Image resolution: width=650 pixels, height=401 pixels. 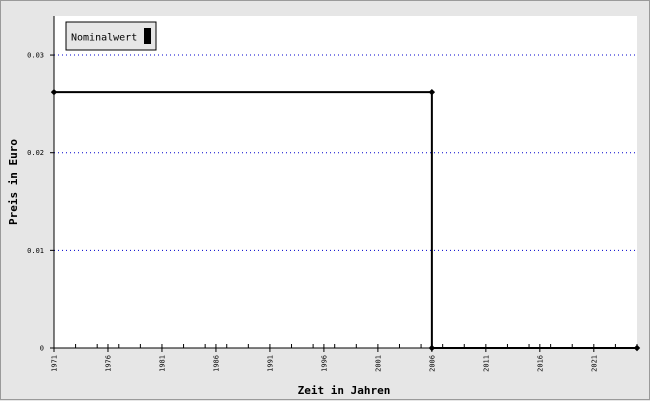 I want to click on x-tick-label: 2016, so click(x=540, y=363).